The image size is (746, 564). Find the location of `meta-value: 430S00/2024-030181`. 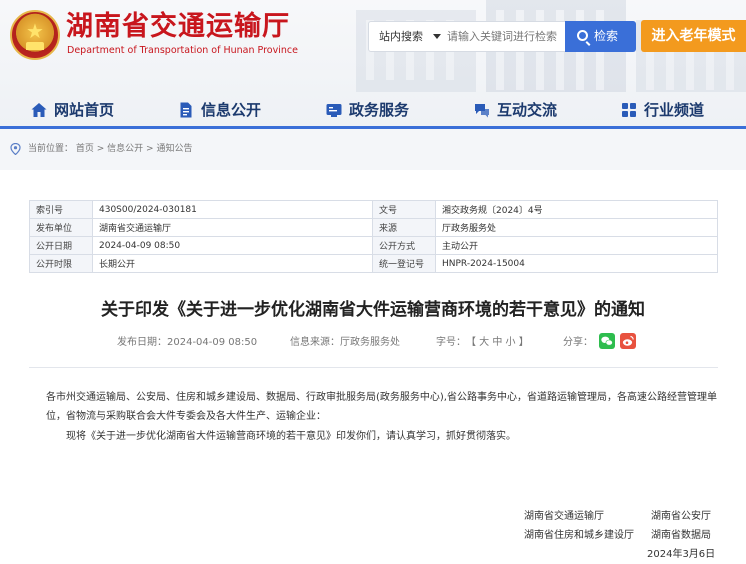

meta-value: 430S00/2024-030181 is located at coordinates (232, 209).